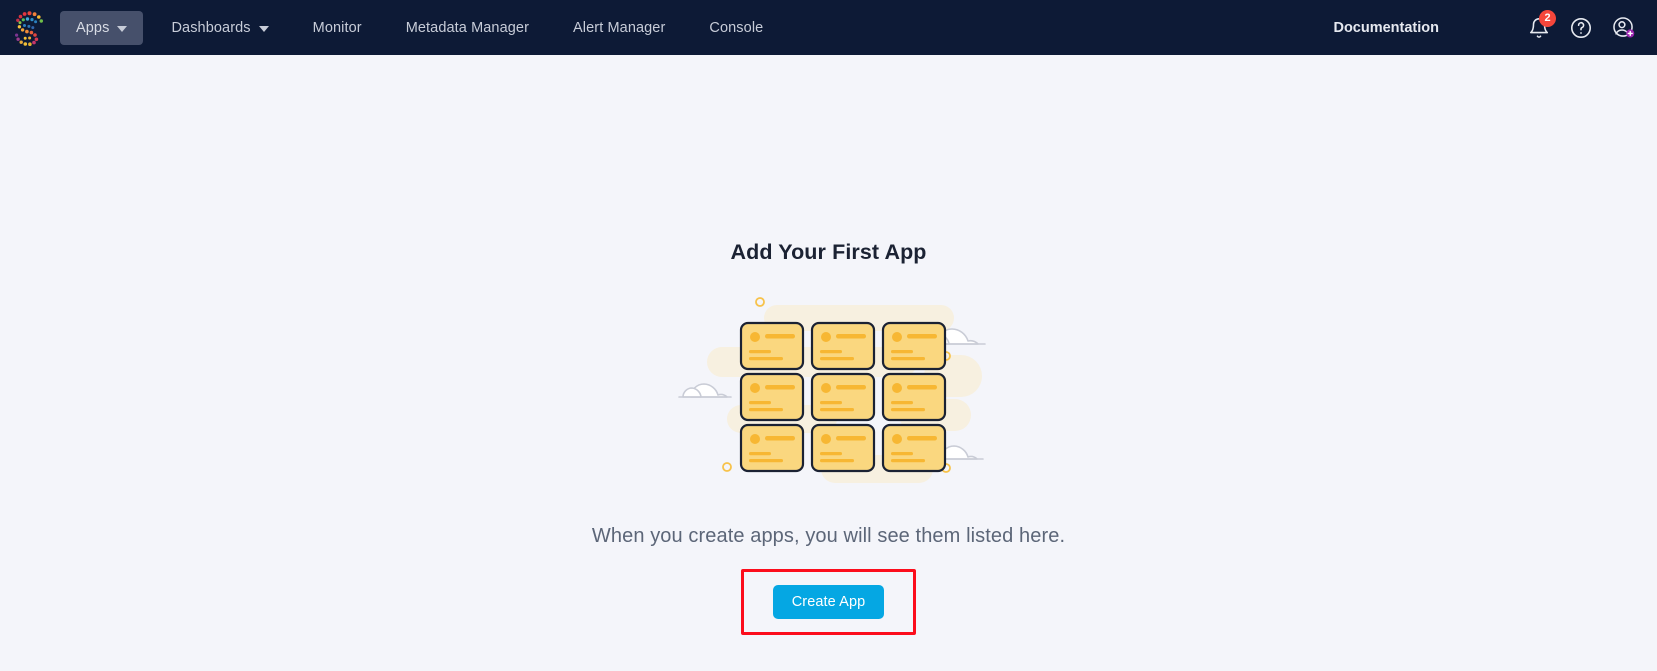  I want to click on nav-item-alert-manager: Alert Manager, so click(619, 28).